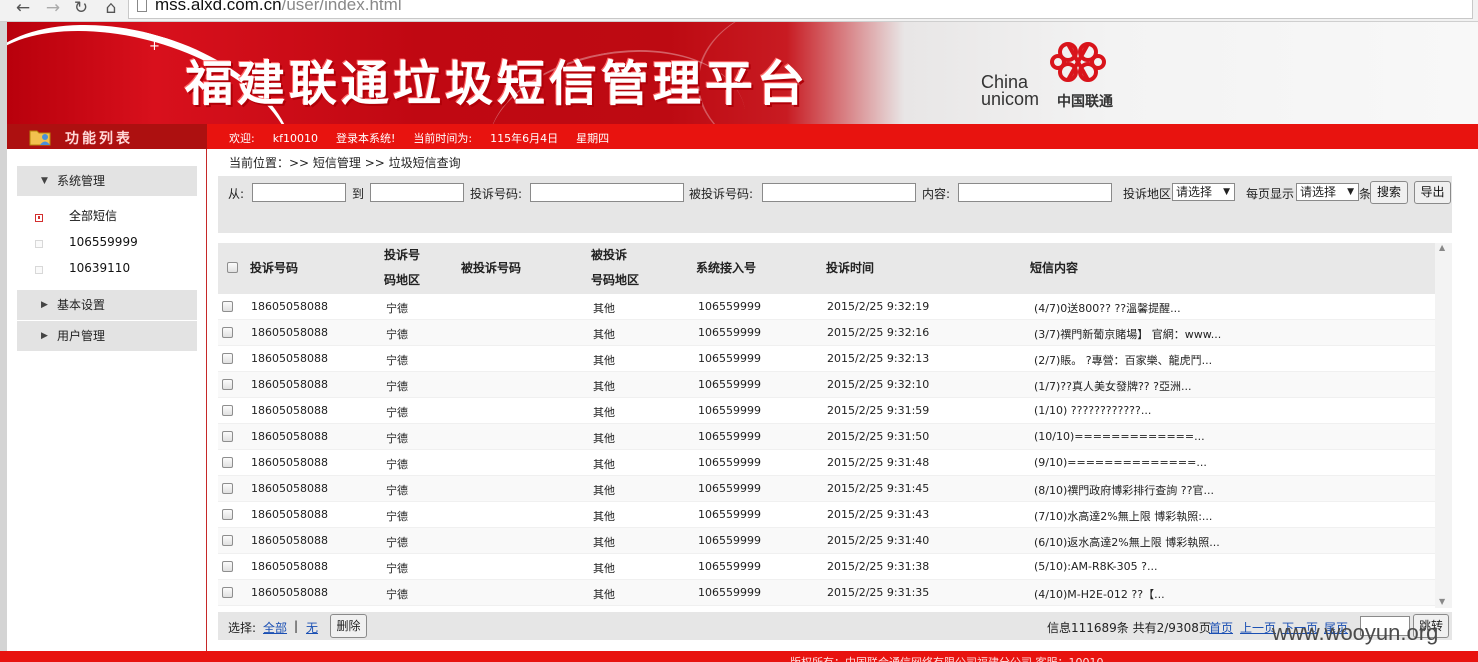 The width and height of the screenshot is (1478, 662). I want to click on from-label: 从:, so click(236, 194).